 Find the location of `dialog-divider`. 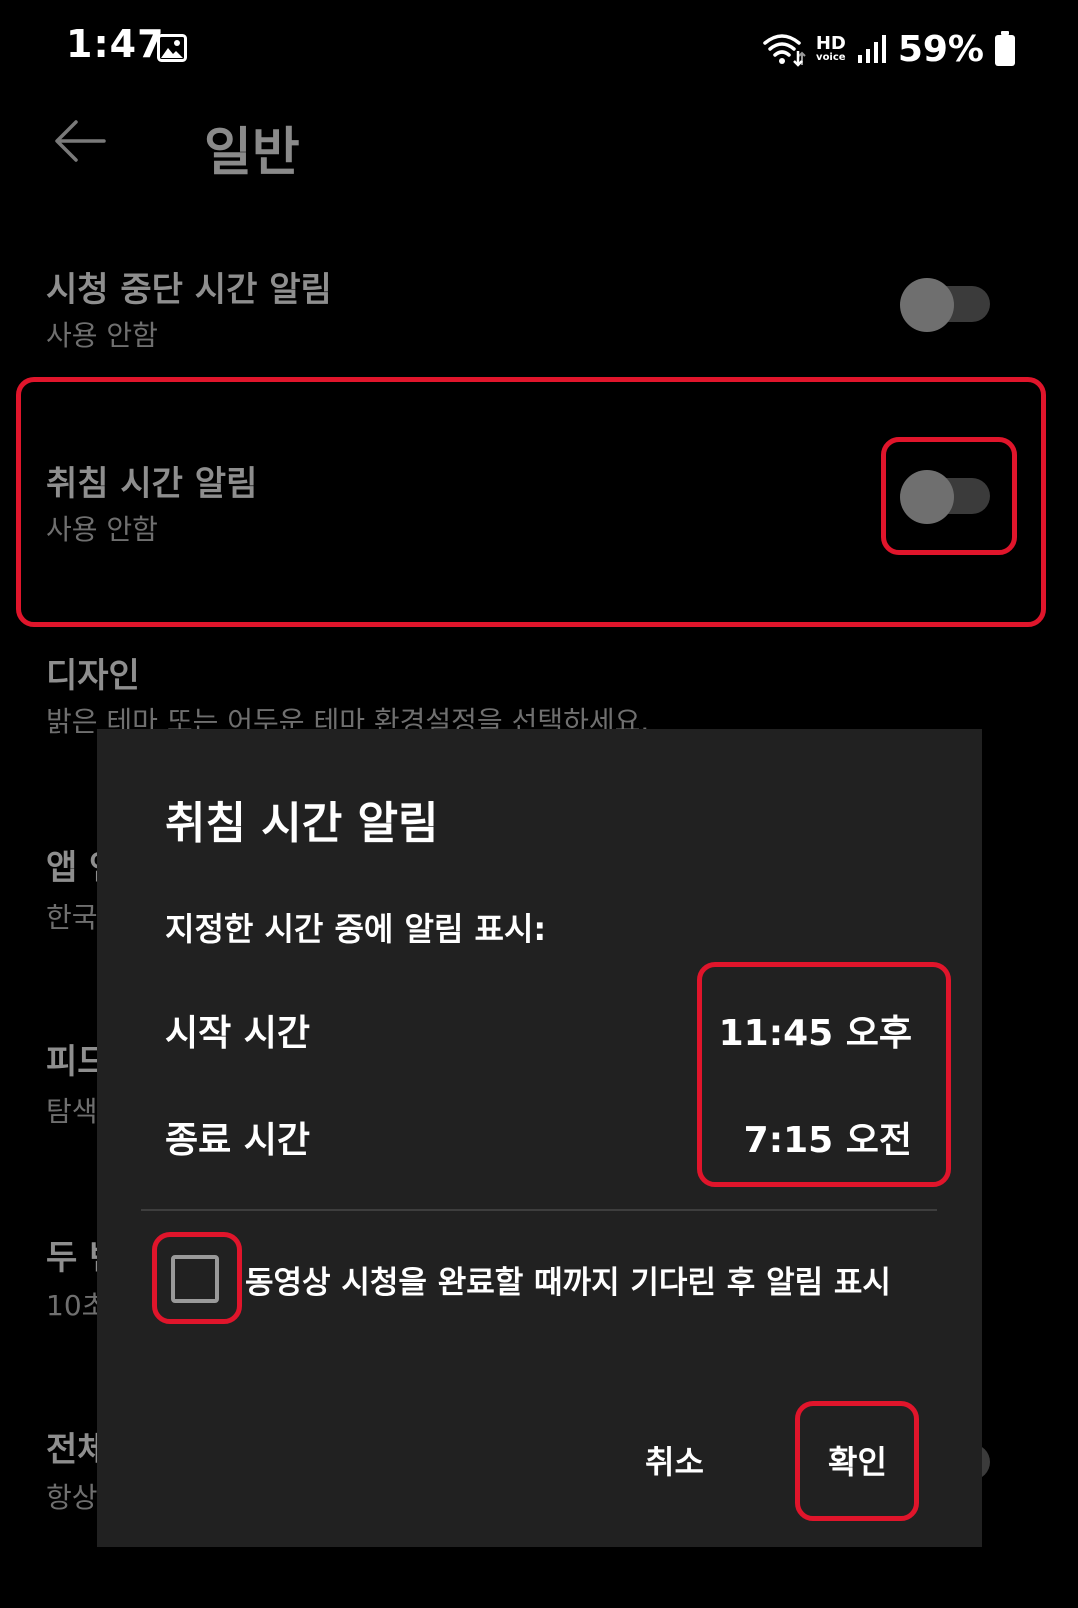

dialog-divider is located at coordinates (539, 1210).